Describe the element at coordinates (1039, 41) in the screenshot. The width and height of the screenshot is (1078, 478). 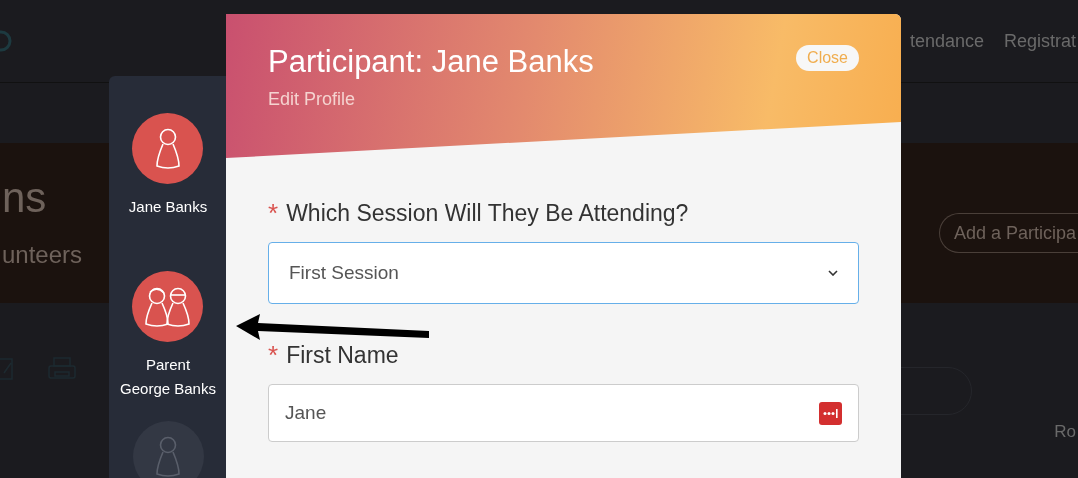
I see `nav-link: Registrat` at that location.